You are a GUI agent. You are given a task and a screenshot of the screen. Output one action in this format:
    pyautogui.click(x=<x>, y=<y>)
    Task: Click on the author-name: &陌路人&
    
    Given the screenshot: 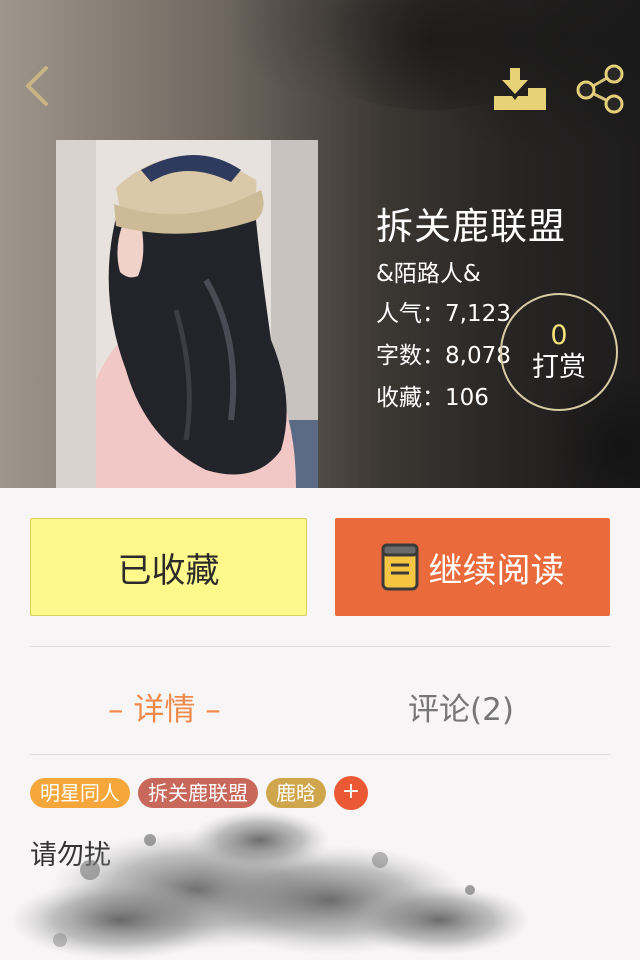 What is the action you would take?
    pyautogui.click(x=428, y=271)
    